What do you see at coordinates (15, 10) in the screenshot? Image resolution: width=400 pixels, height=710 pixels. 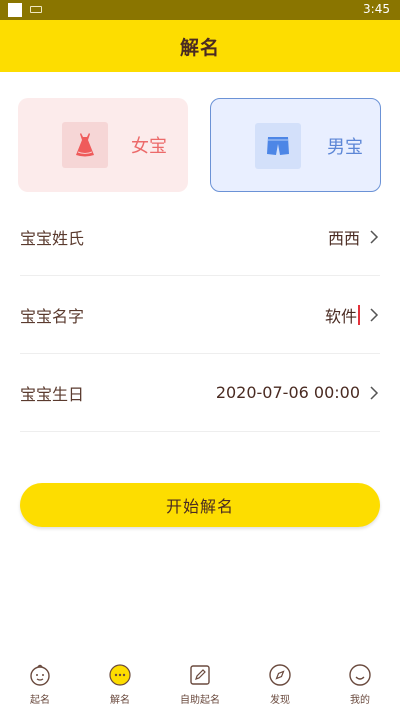 I see `notification-icon` at bounding box center [15, 10].